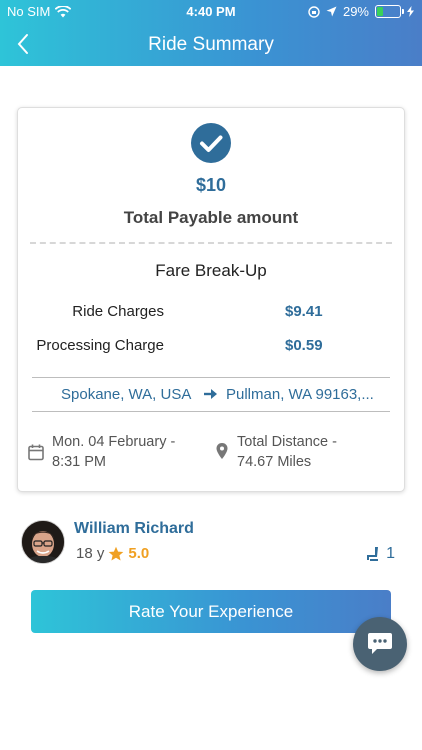 This screenshot has height=750, width=422. I want to click on location-pin-icon, so click(222, 451).